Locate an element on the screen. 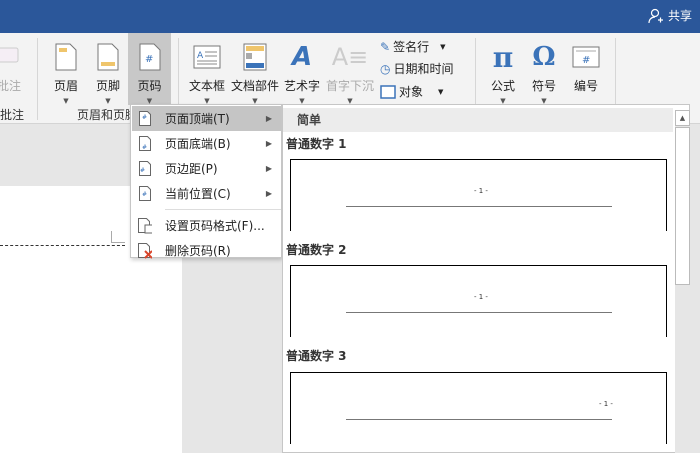 The height and width of the screenshot is (453, 700). title-bar: 共享 is located at coordinates (350, 16).